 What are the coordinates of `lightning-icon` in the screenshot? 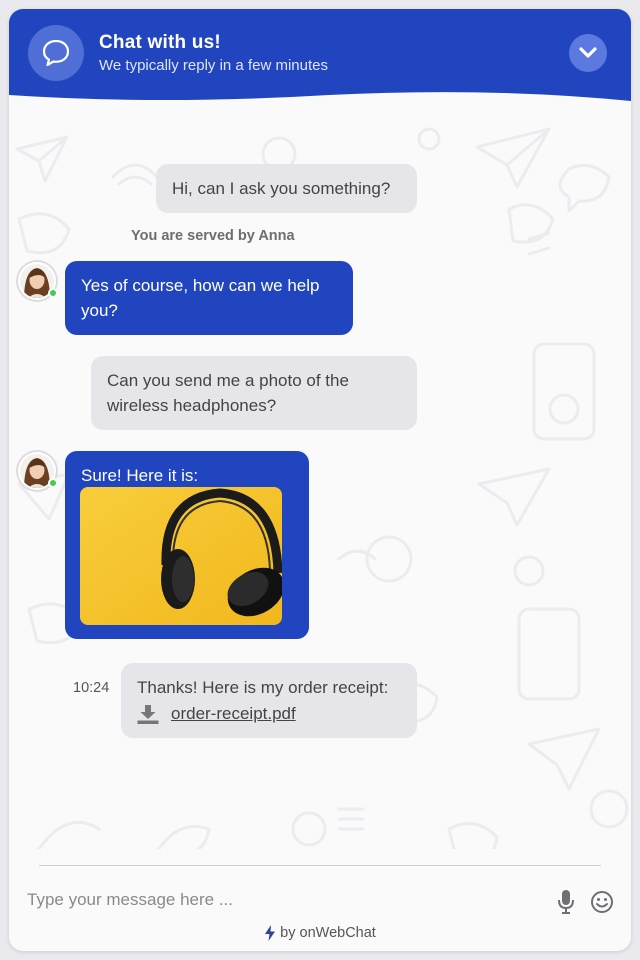 It's located at (270, 933).